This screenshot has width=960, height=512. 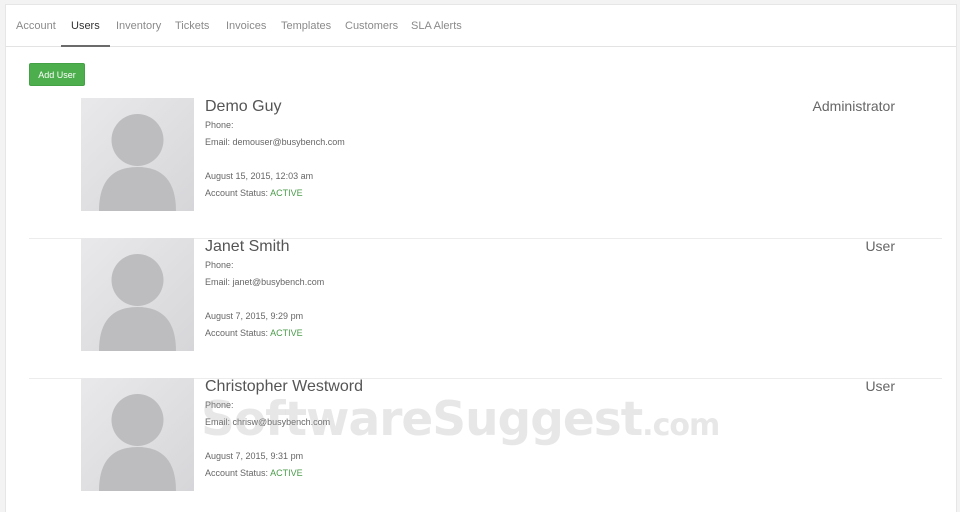 I want to click on user-name: Janet Smith, so click(x=247, y=247).